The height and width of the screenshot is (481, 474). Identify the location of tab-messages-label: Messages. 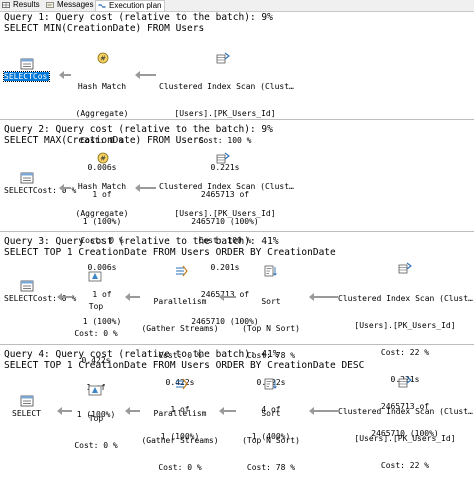
(75, 4).